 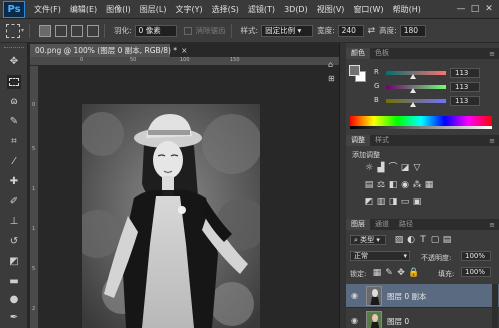 What do you see at coordinates (461, 9) in the screenshot?
I see `minimize-button: —` at bounding box center [461, 9].